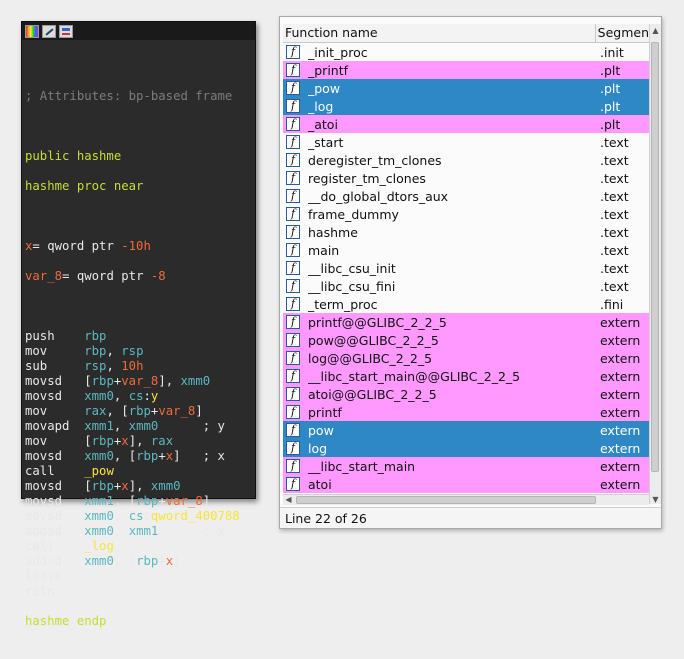  Describe the element at coordinates (466, 106) in the screenshot. I see `function-row: f _log .plt` at that location.